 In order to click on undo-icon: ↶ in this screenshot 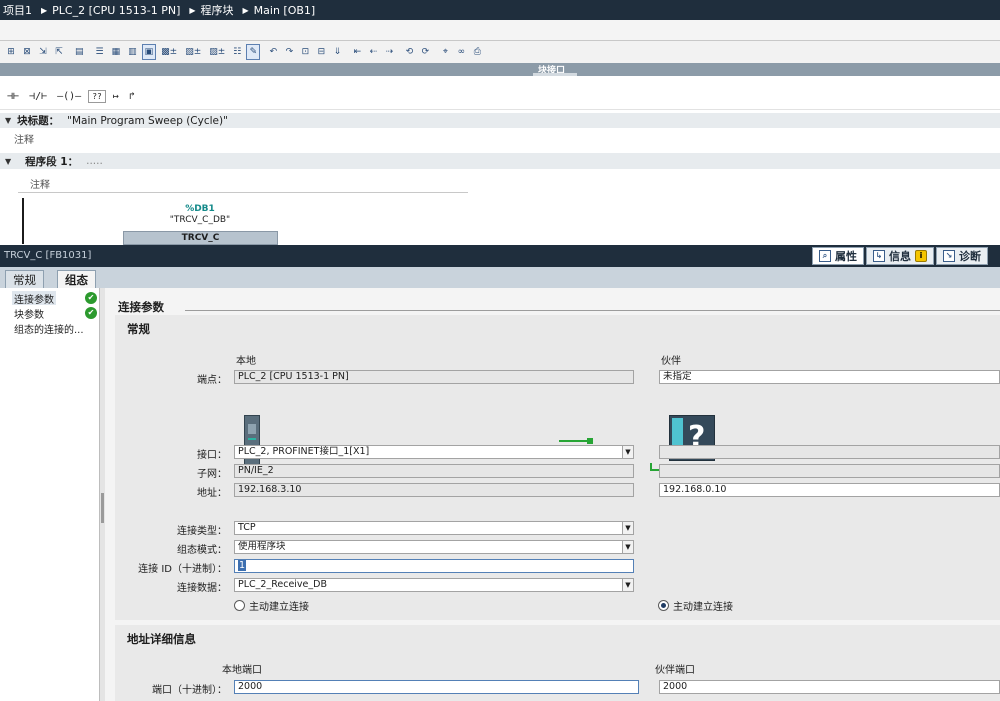, I will do `click(273, 52)`.